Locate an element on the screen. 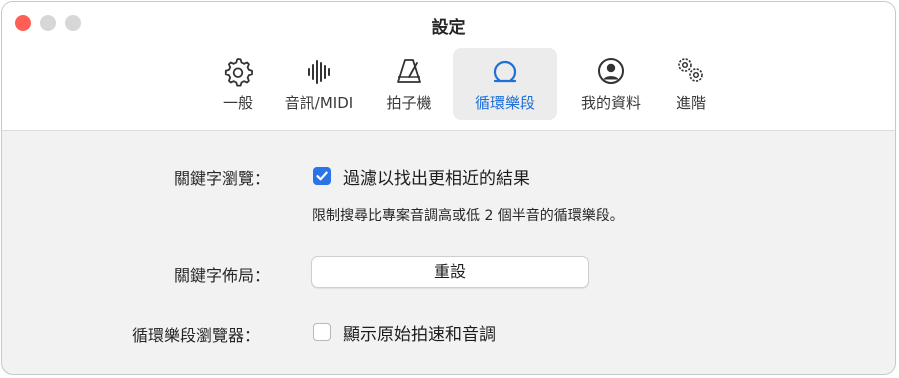 The width and height of the screenshot is (899, 378). loop-icon is located at coordinates (505, 71).